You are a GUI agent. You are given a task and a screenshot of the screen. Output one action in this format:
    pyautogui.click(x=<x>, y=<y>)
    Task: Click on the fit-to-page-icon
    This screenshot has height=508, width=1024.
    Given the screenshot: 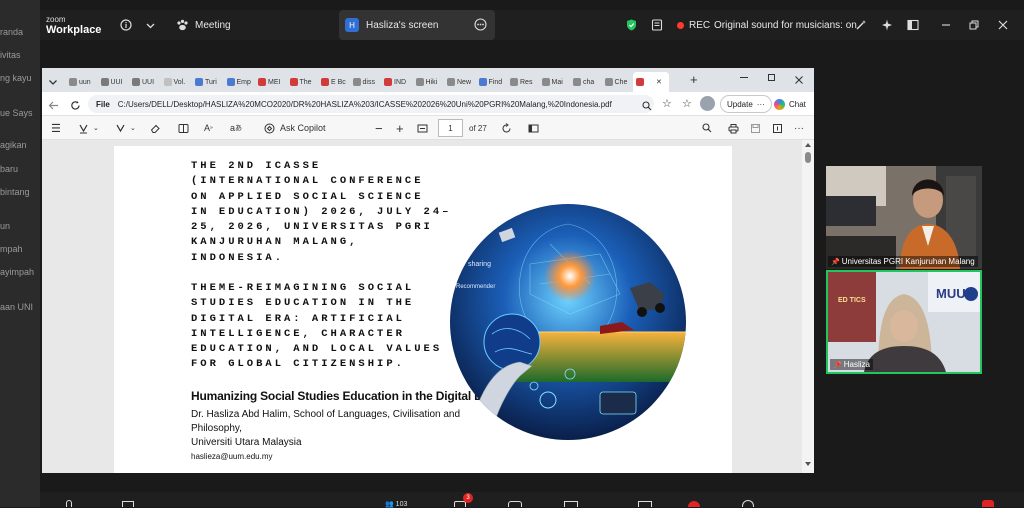 What is the action you would take?
    pyautogui.click(x=422, y=128)
    